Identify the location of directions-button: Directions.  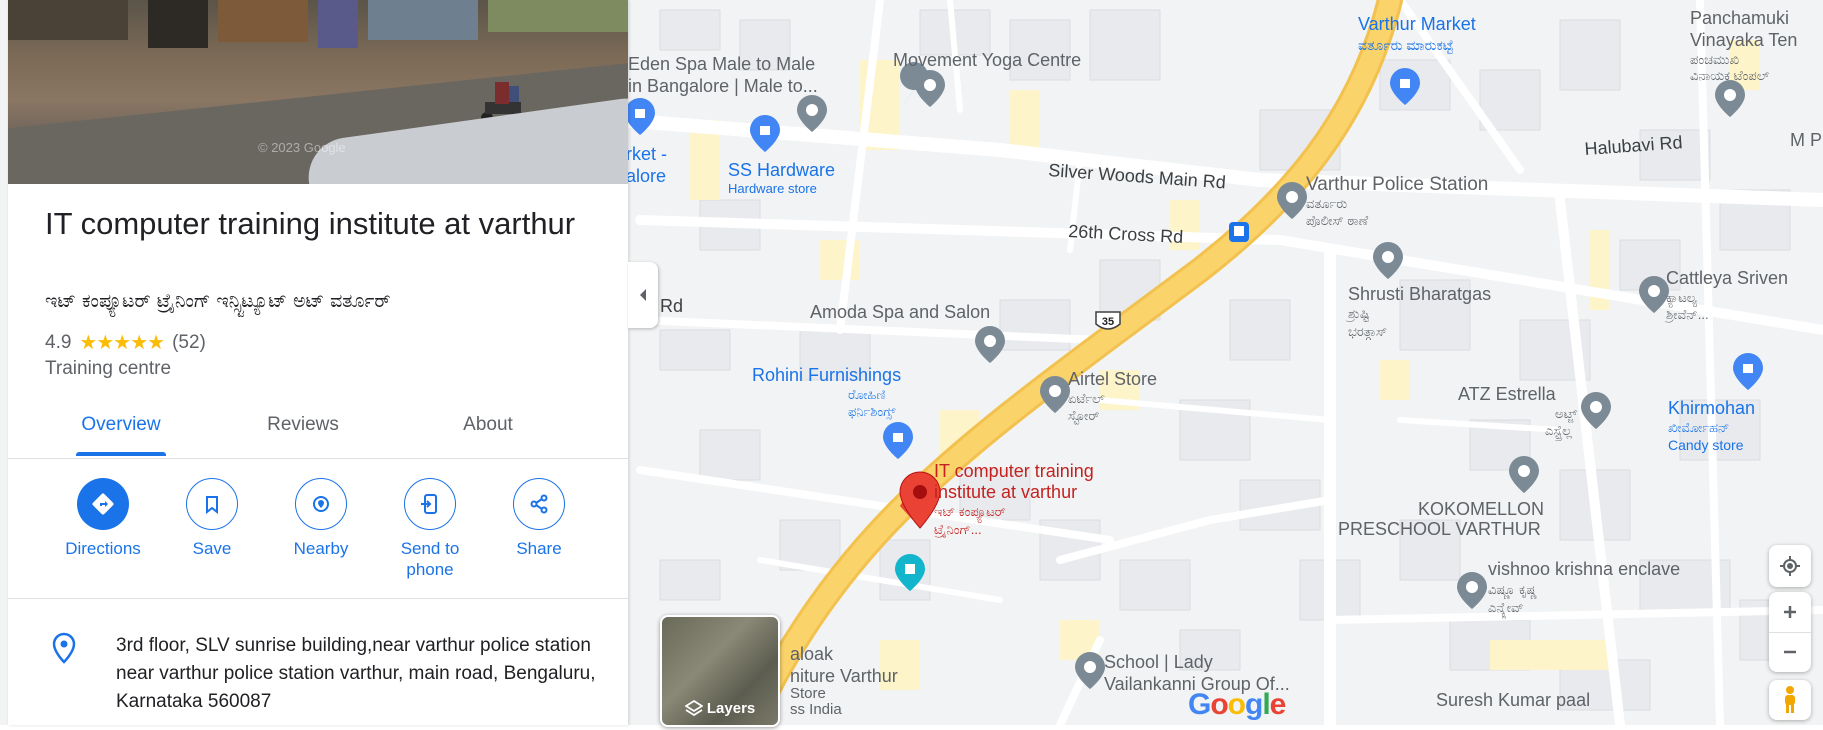
(103, 518).